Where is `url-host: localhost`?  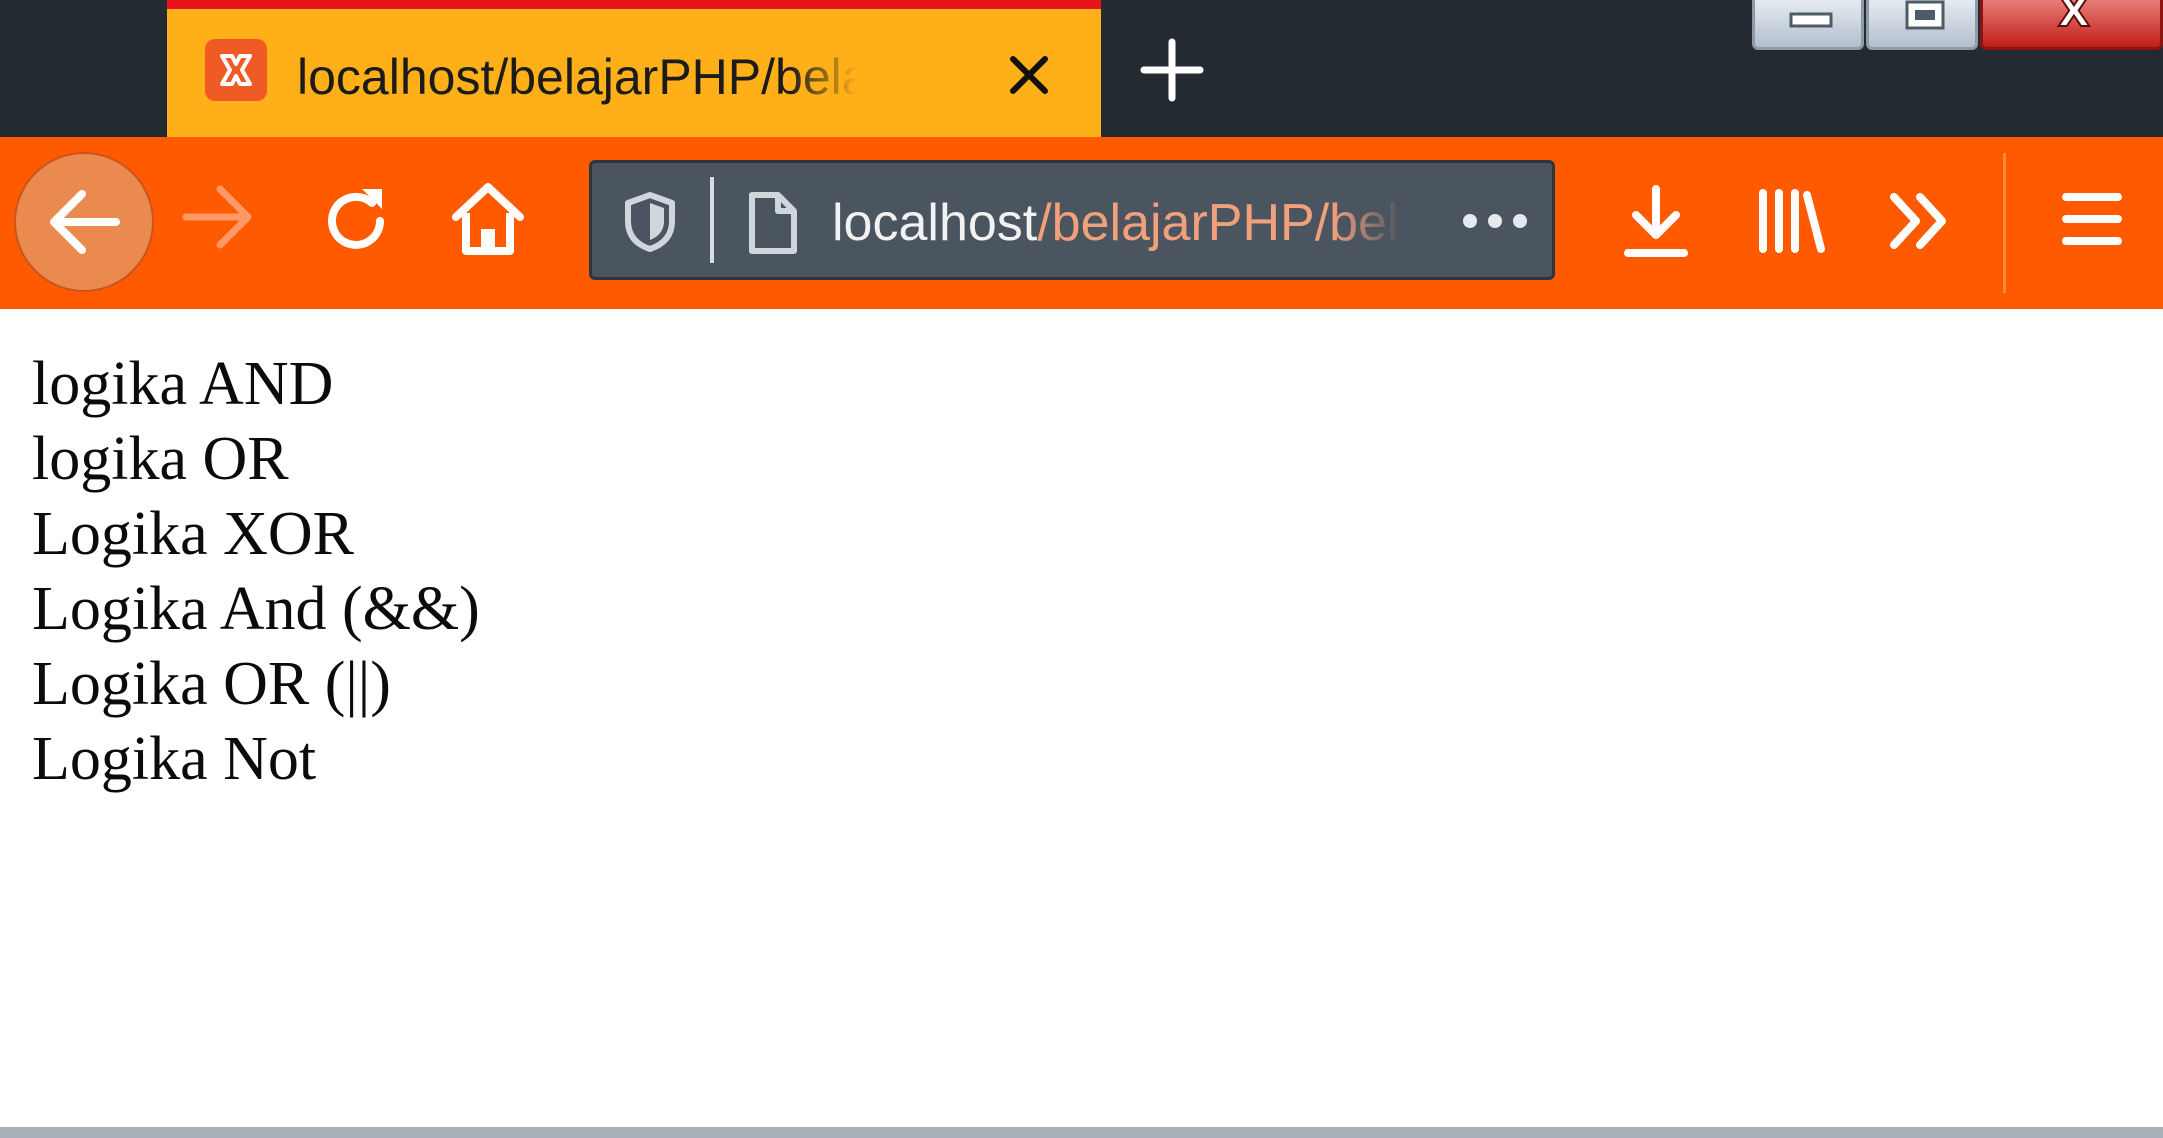
url-host: localhost is located at coordinates (935, 223).